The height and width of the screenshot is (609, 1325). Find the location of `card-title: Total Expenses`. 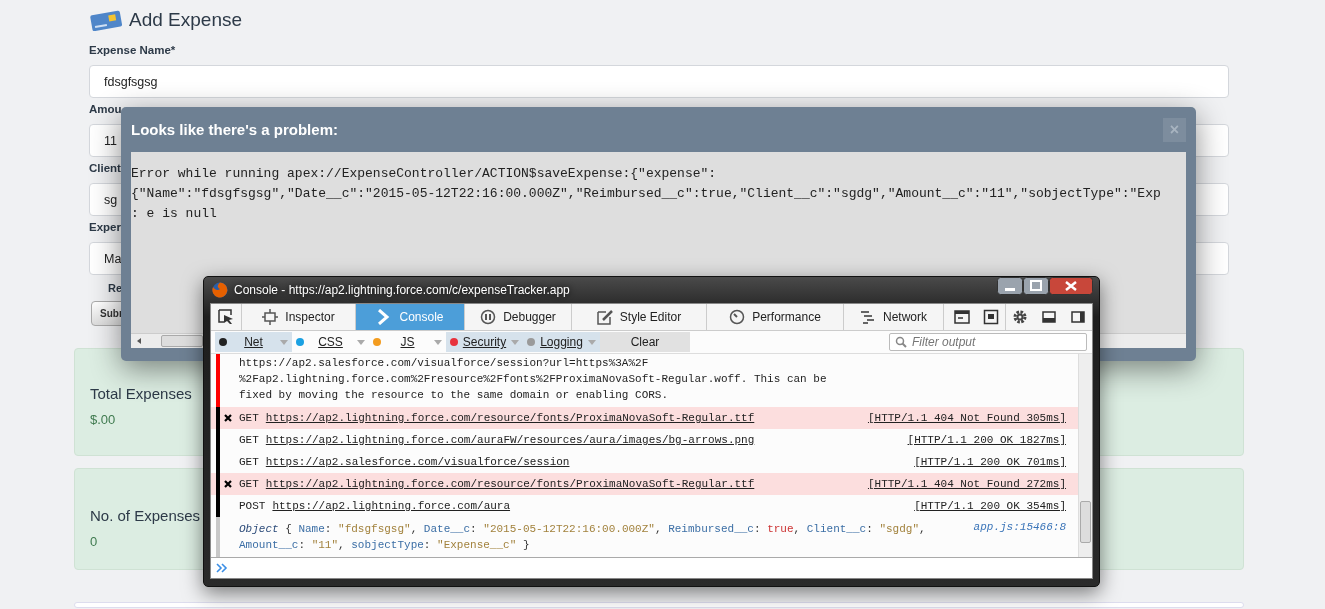

card-title: Total Expenses is located at coordinates (141, 393).